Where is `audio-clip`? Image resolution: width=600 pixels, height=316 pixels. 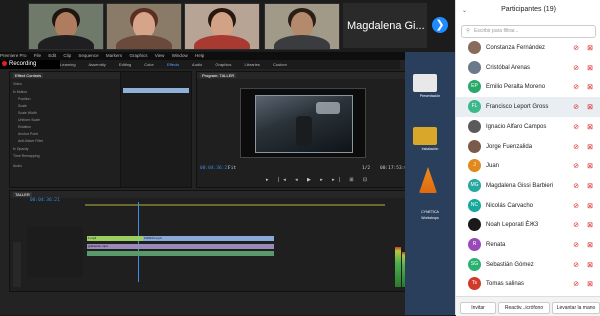 audio-clip is located at coordinates (180, 253).